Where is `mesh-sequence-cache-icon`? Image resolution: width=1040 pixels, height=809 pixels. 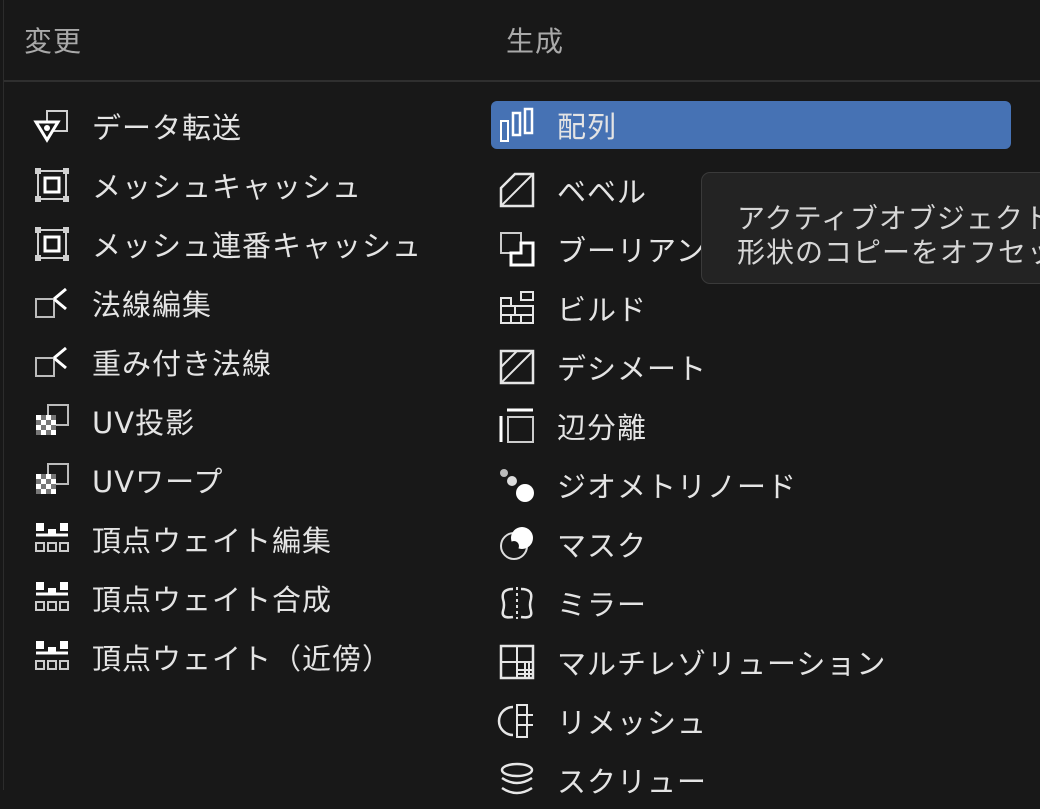
mesh-sequence-cache-icon is located at coordinates (52, 244).